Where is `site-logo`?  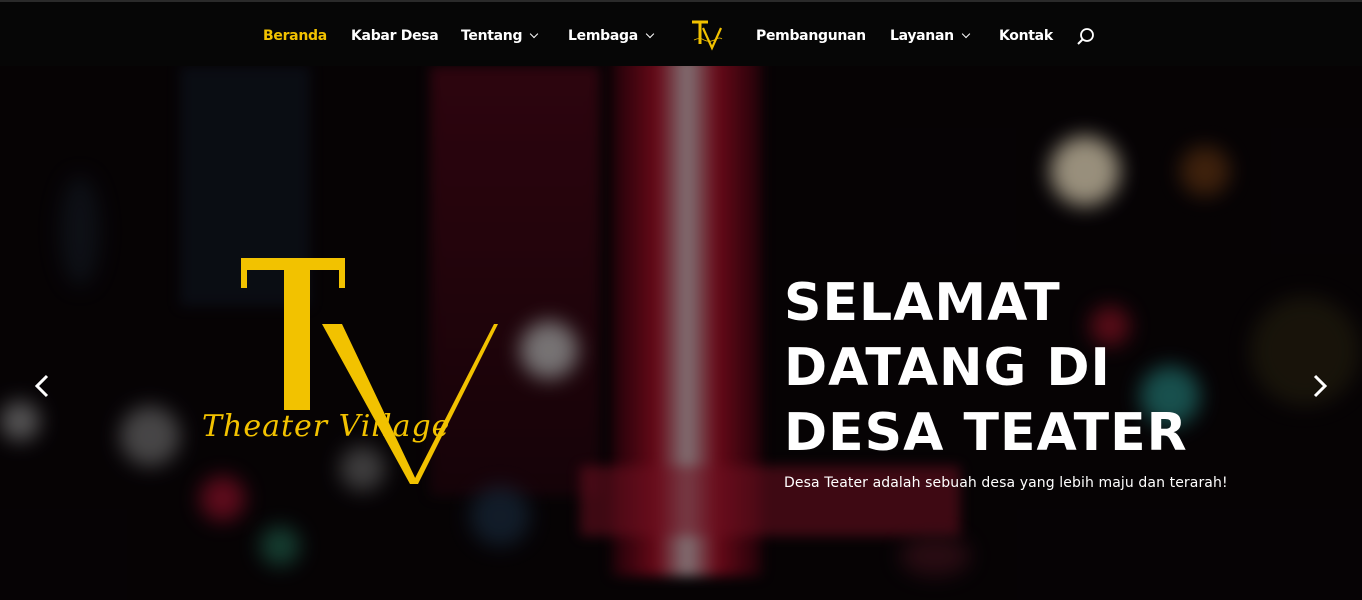
site-logo is located at coordinates (707, 35).